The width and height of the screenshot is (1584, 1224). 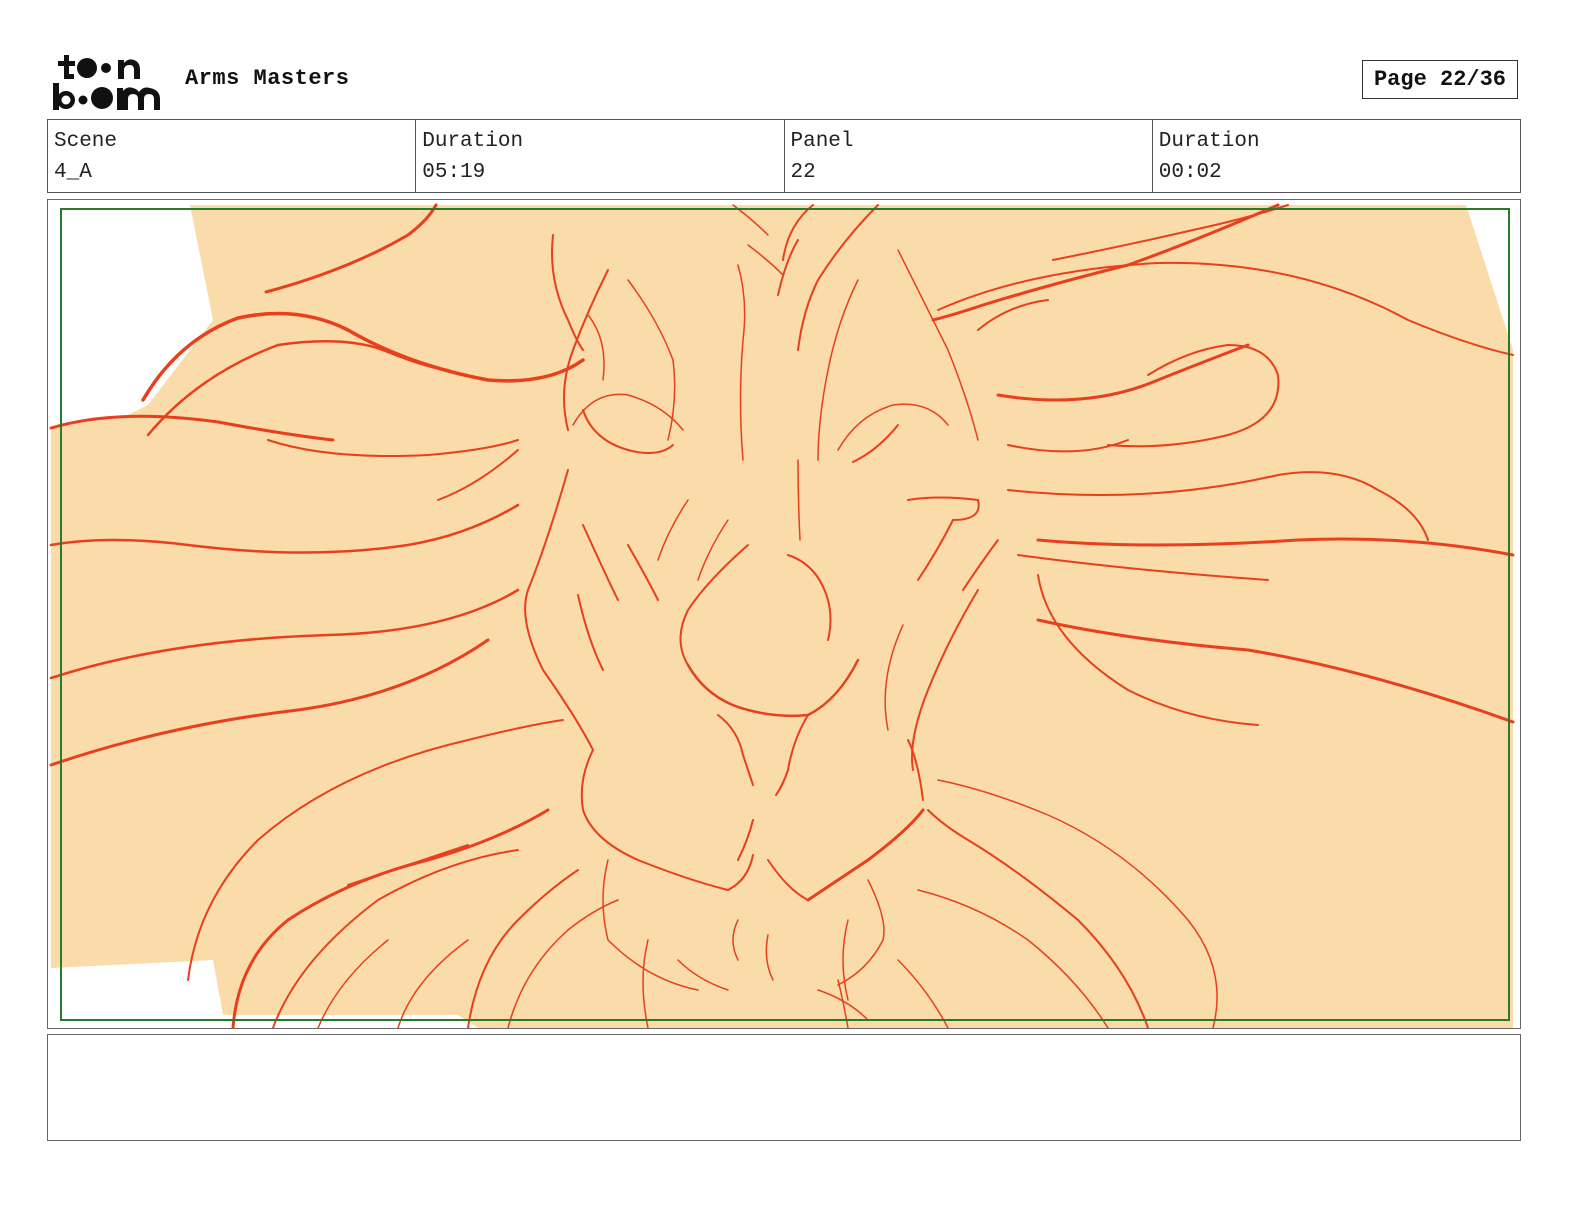 I want to click on panel-duration-value: 00:02, so click(x=1190, y=172).